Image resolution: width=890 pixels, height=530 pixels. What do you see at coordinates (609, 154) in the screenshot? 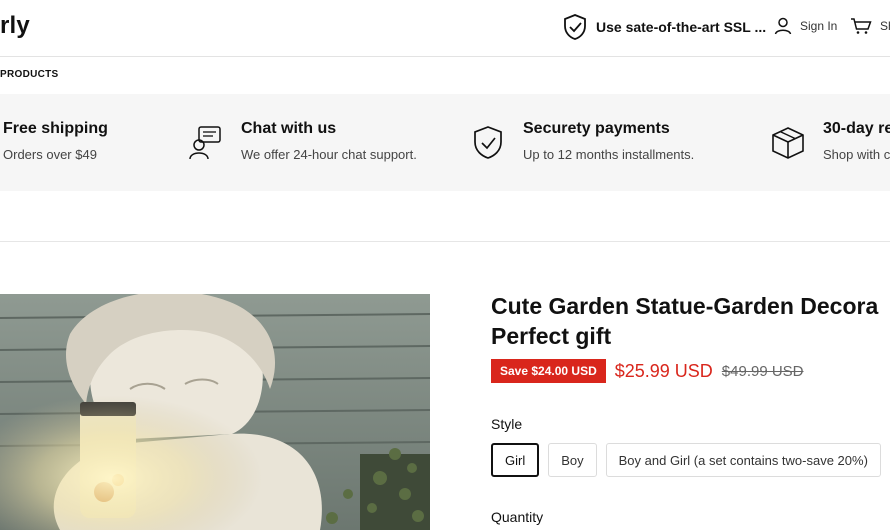
I see `feature-subtitle: Up to 12 months installments.` at bounding box center [609, 154].